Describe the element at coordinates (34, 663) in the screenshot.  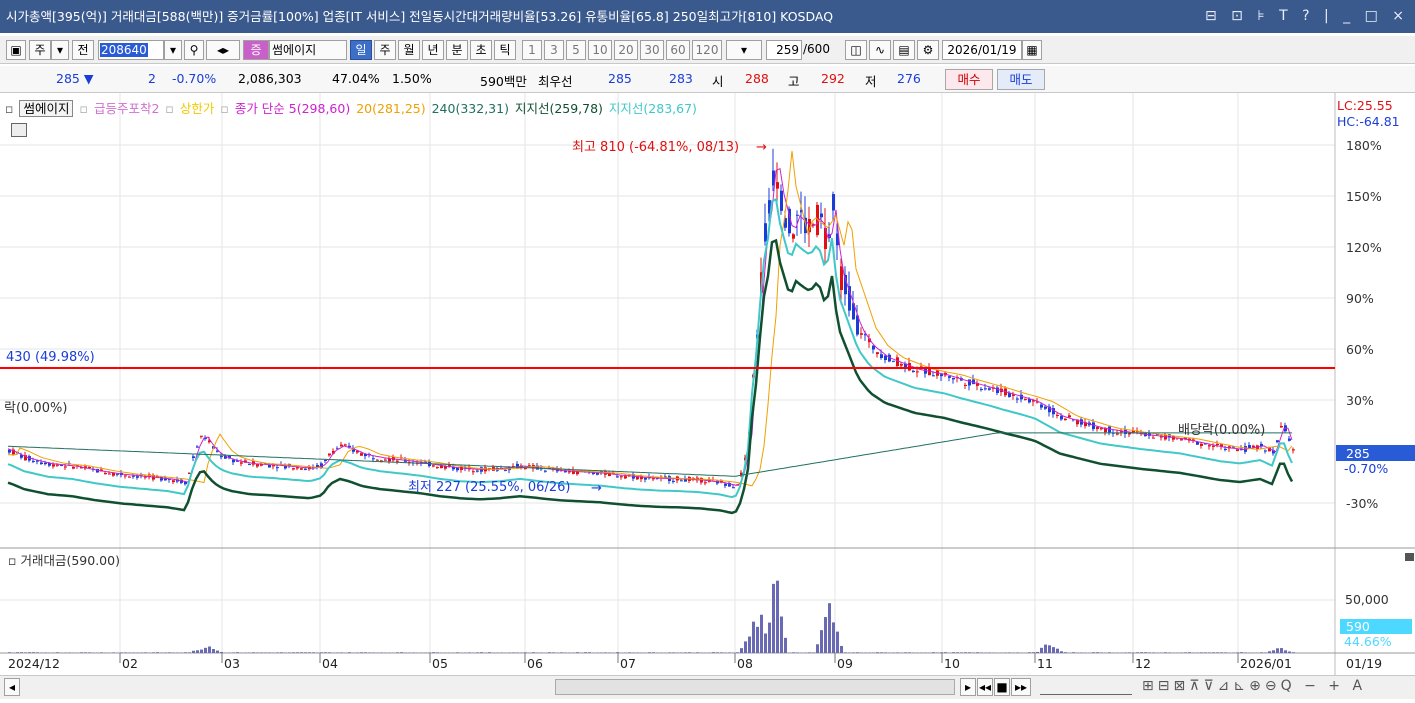
I see `x-axis-tick-label: 2024/12` at that location.